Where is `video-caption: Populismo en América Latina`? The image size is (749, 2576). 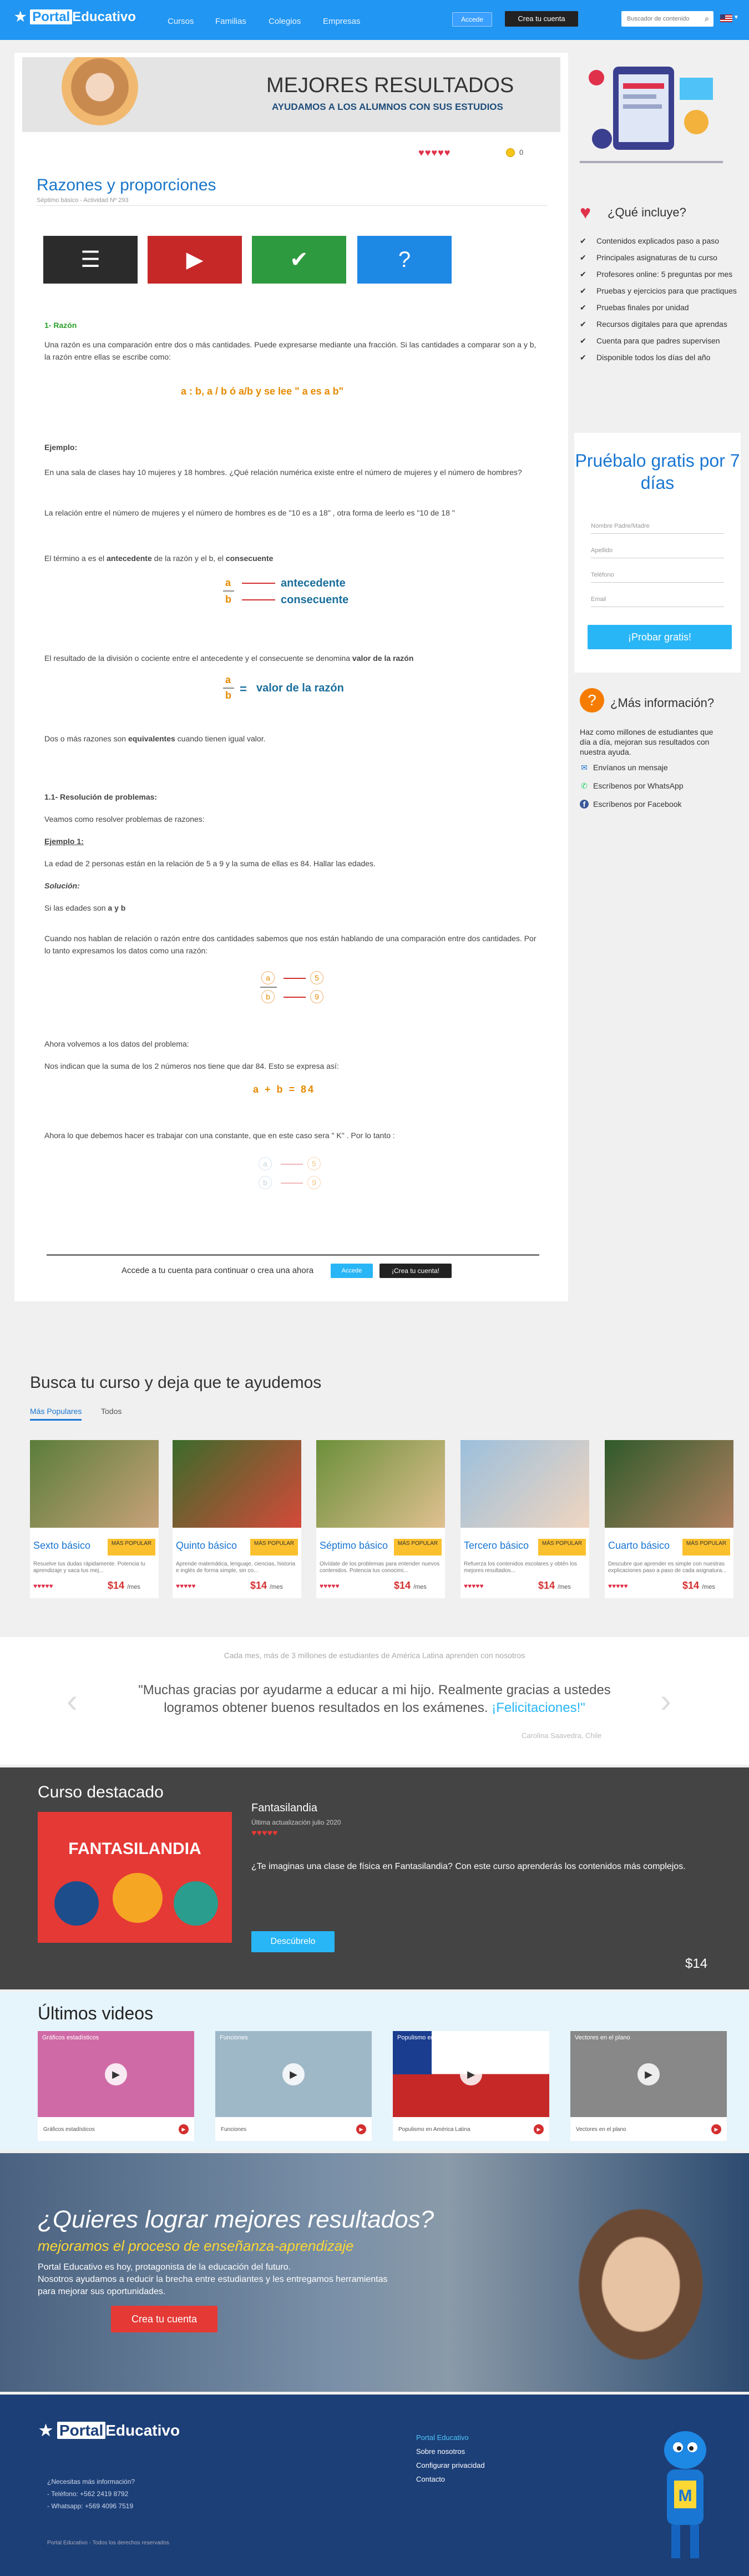
video-caption: Populismo en América Latina is located at coordinates (434, 2130).